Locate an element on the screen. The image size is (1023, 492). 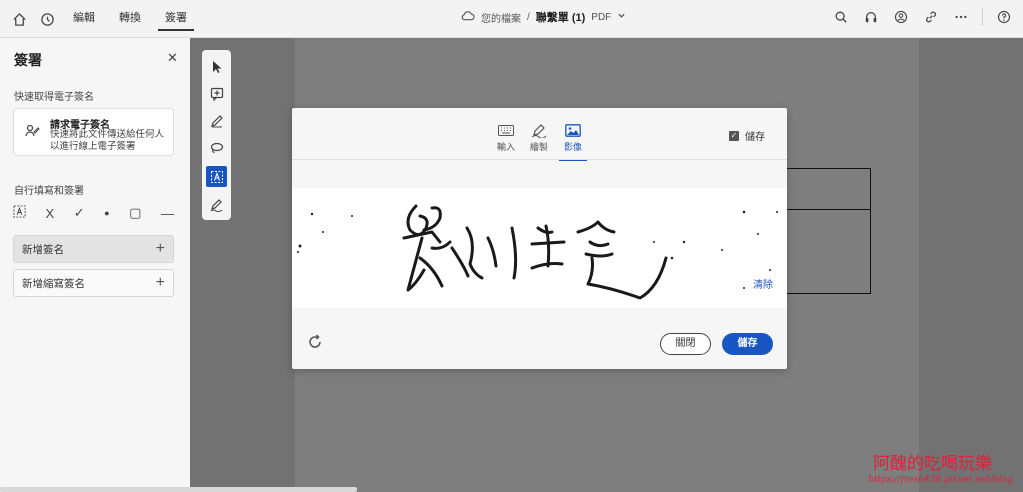
home-icon is located at coordinates (19, 19).